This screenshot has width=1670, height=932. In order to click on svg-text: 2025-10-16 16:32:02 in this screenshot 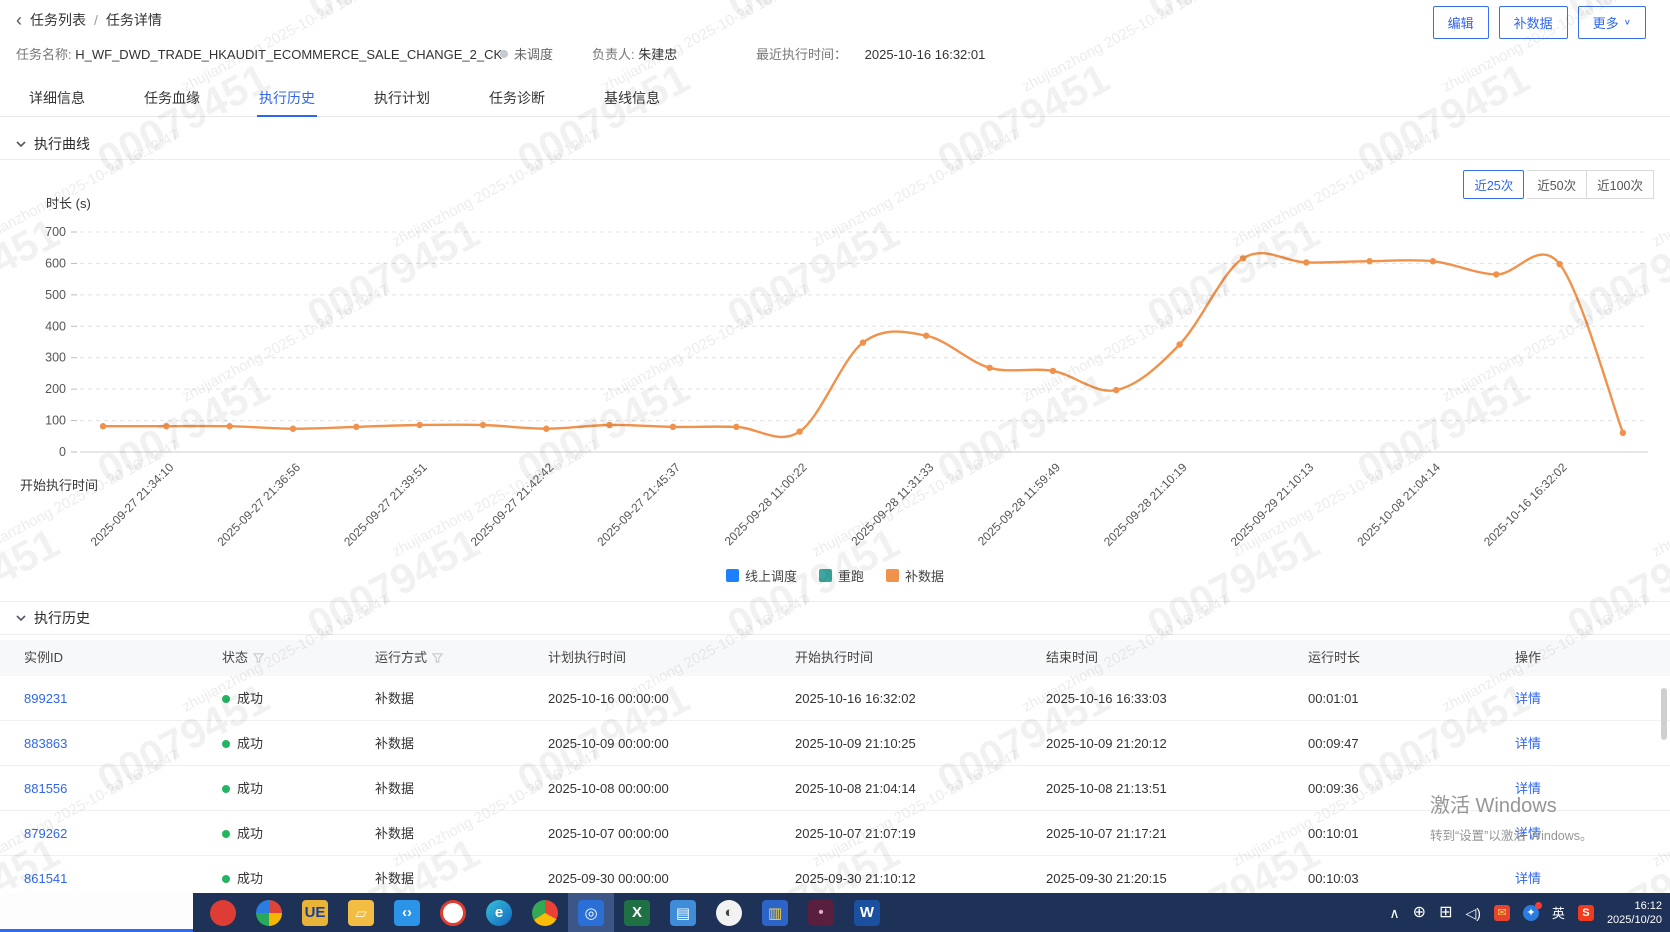, I will do `click(1525, 504)`.